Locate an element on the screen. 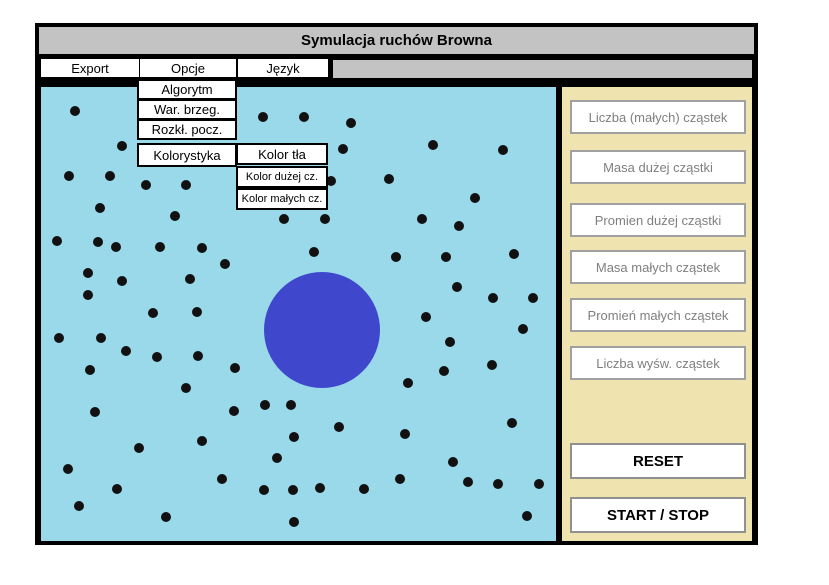 This screenshot has height=585, width=829. menu-item-algorytm: Algorytm is located at coordinates (187, 89).